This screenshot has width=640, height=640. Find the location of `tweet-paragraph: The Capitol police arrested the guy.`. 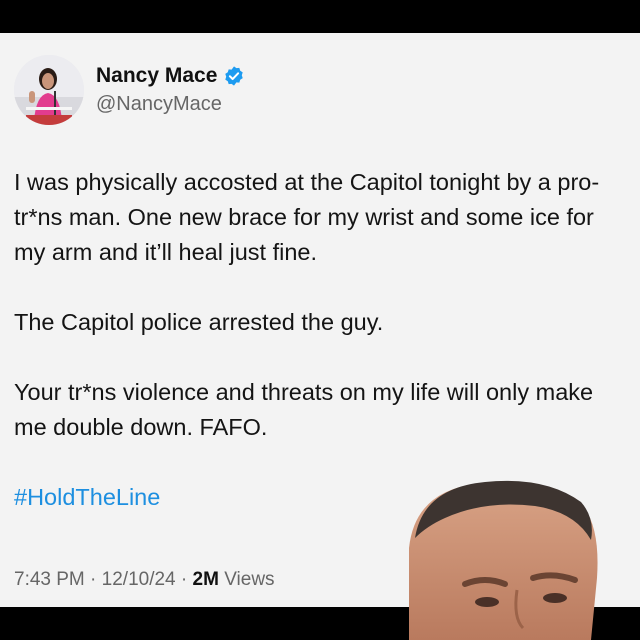

tweet-paragraph: The Capitol police arrested the guy. is located at coordinates (199, 322).